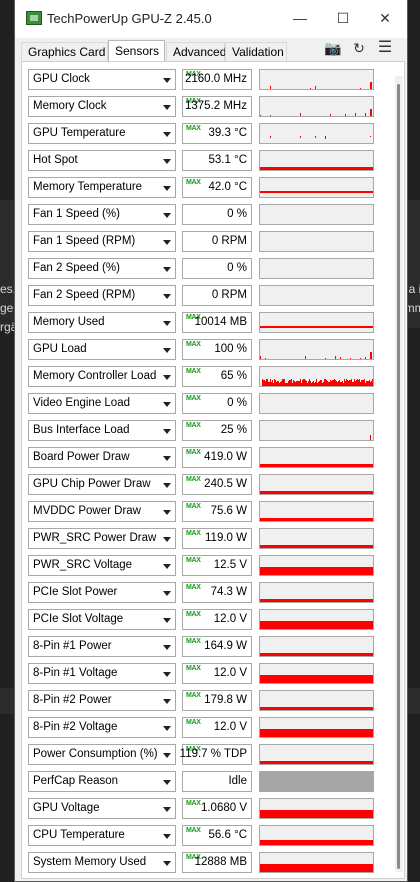 This screenshot has height=882, width=420. What do you see at coordinates (102, 646) in the screenshot?
I see `sensor-name-select: 8-Pin #1 Power` at bounding box center [102, 646].